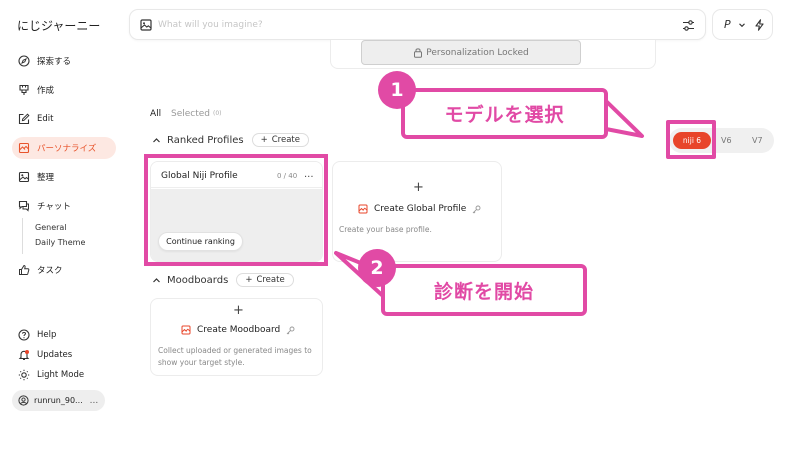  I want to click on lock-icon, so click(418, 53).